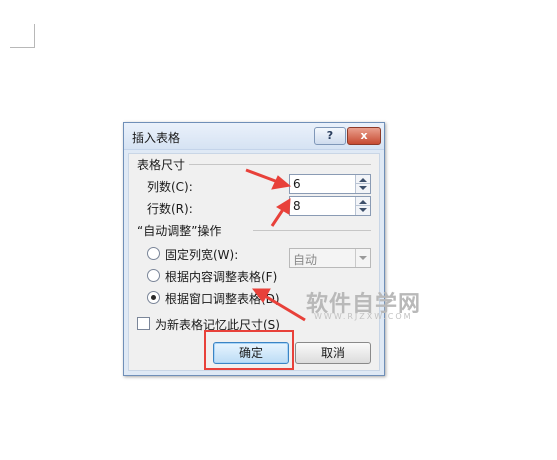 This screenshot has height=460, width=557. What do you see at coordinates (275, 245) in the screenshot?
I see `annotation-arrows` at bounding box center [275, 245].